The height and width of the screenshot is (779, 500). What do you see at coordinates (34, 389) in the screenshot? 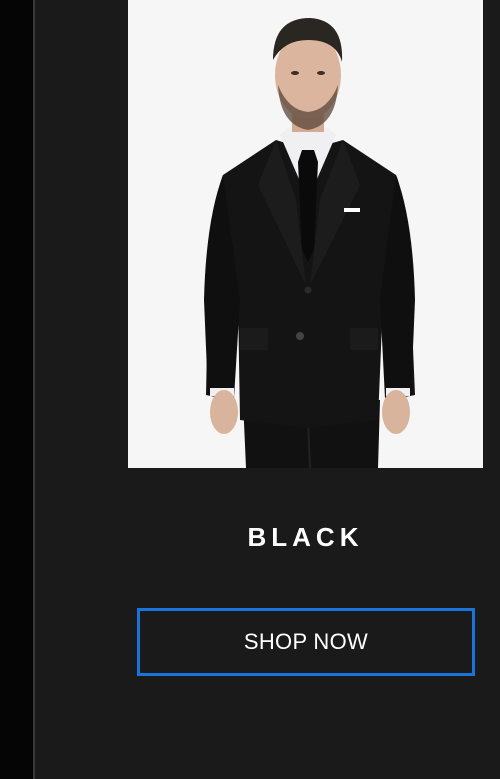
I see `panel-divider` at bounding box center [34, 389].